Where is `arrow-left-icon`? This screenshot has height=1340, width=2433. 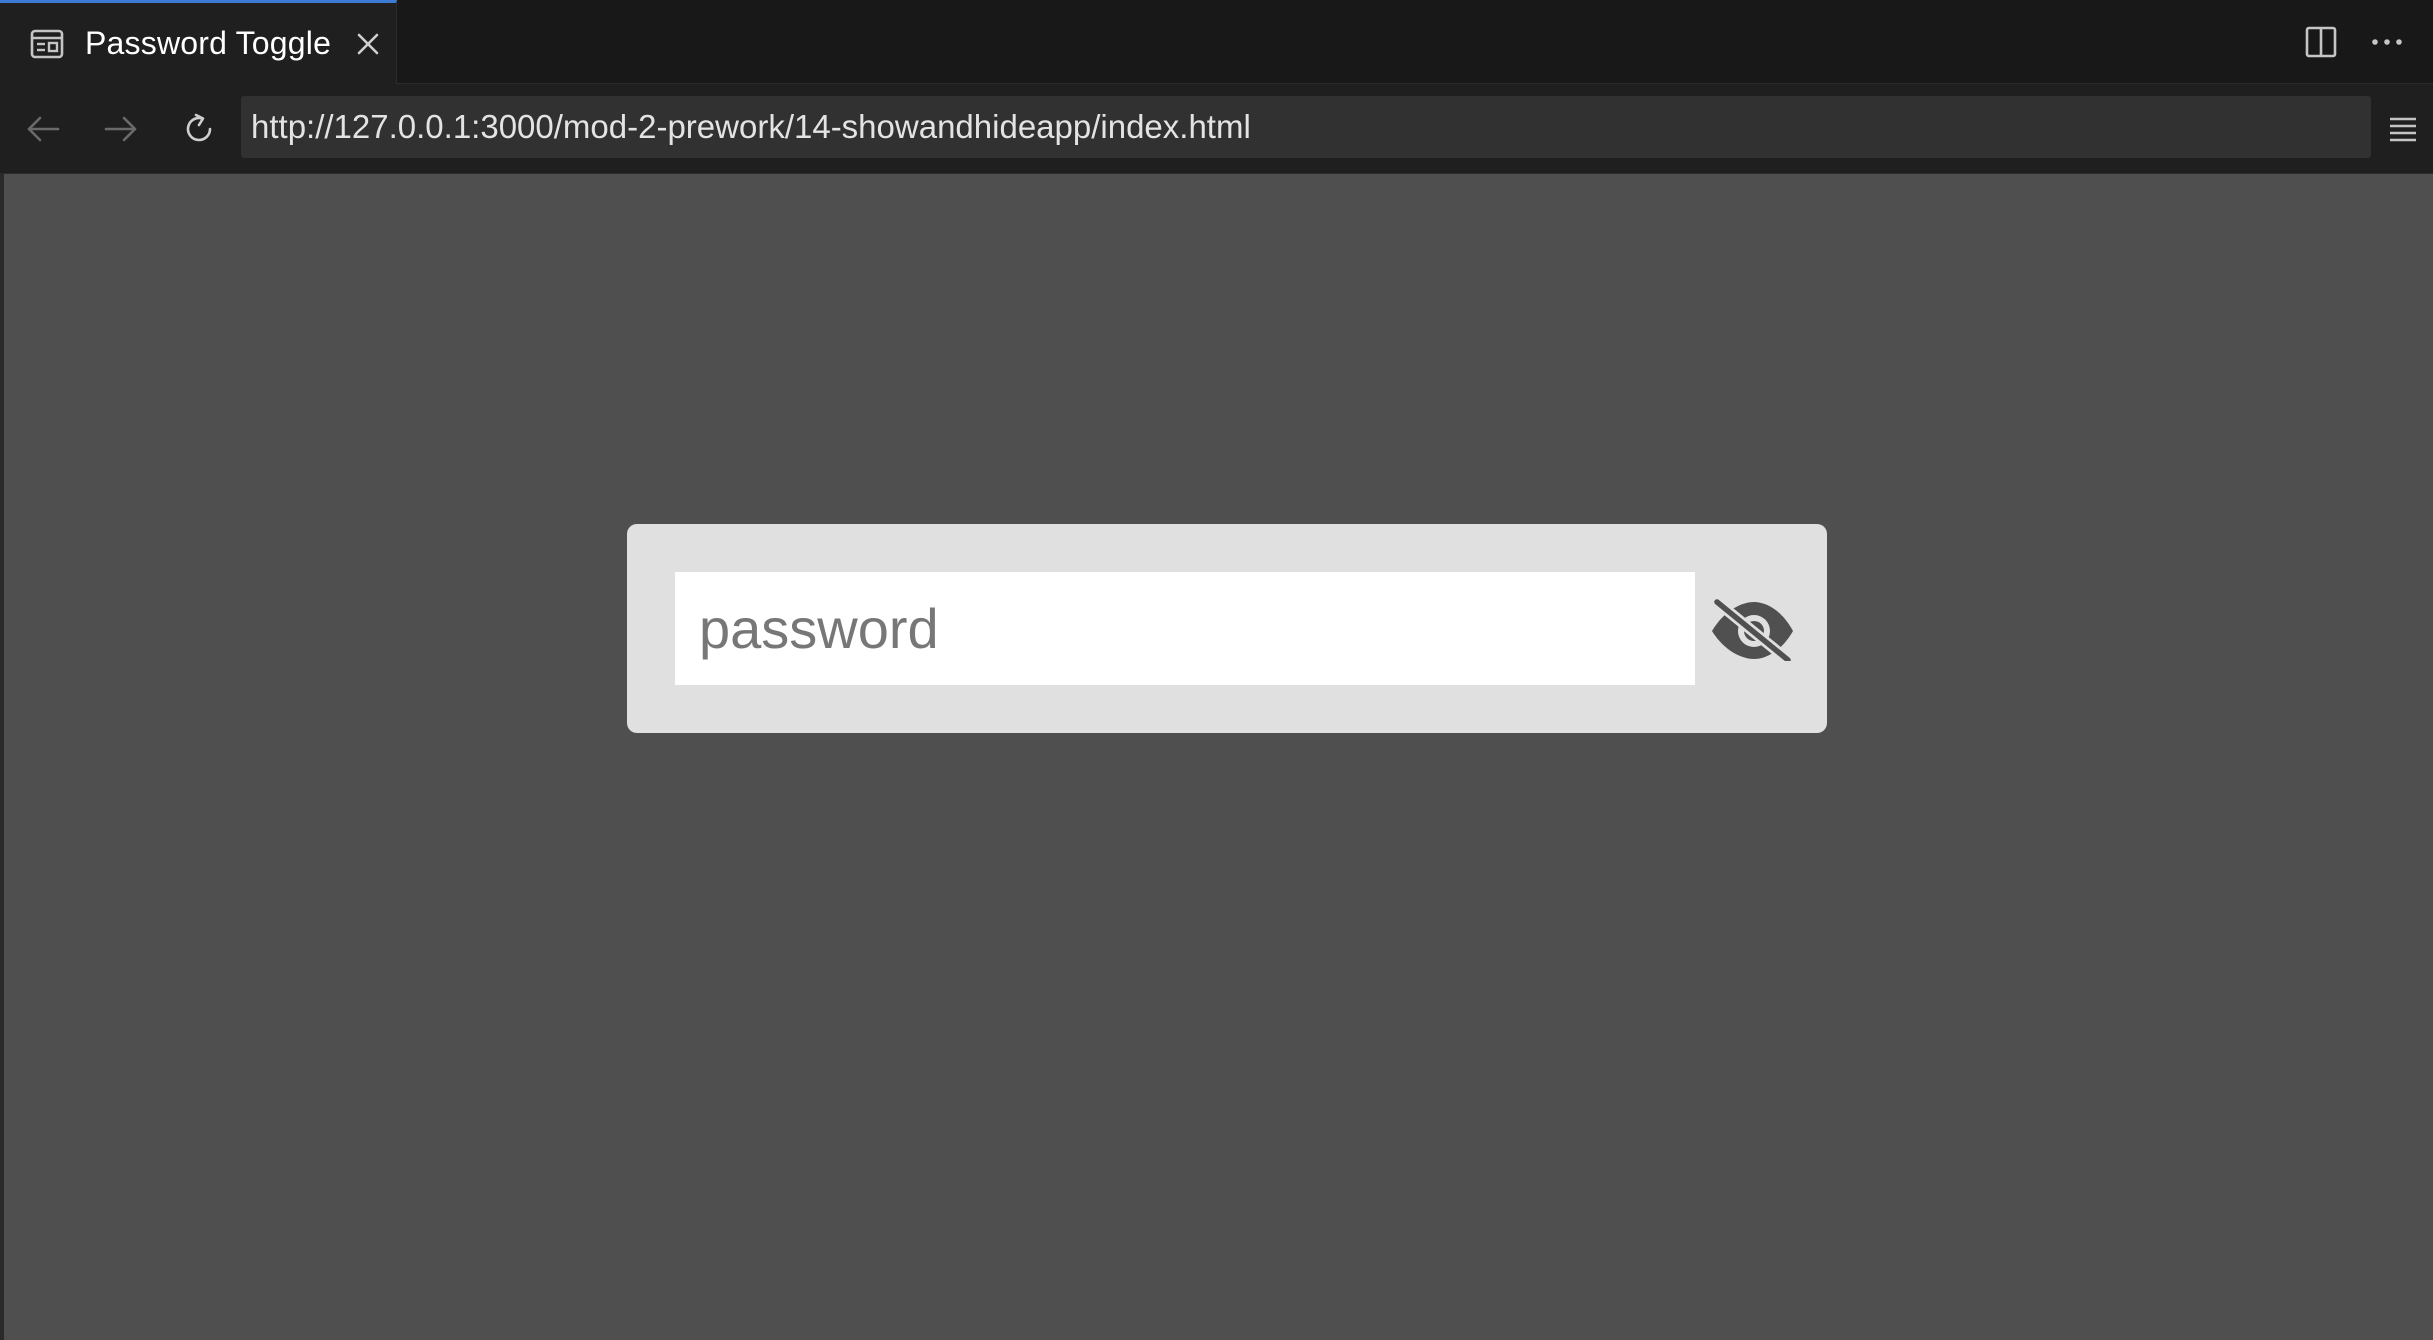 arrow-left-icon is located at coordinates (43, 129).